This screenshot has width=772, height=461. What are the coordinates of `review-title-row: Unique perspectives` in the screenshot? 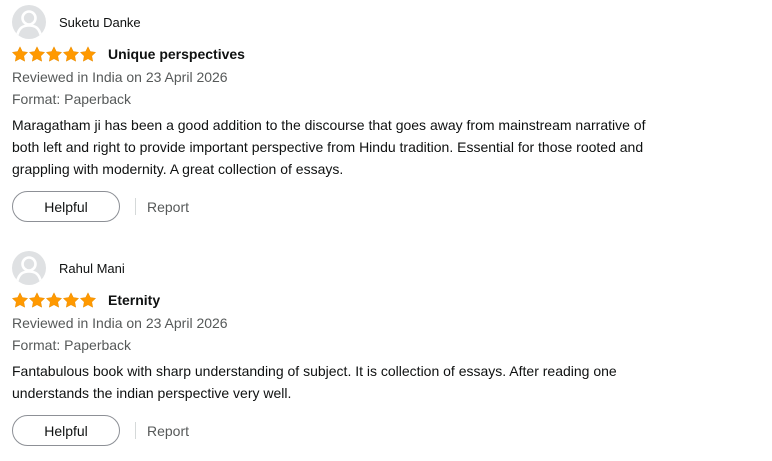 It's located at (386, 54).